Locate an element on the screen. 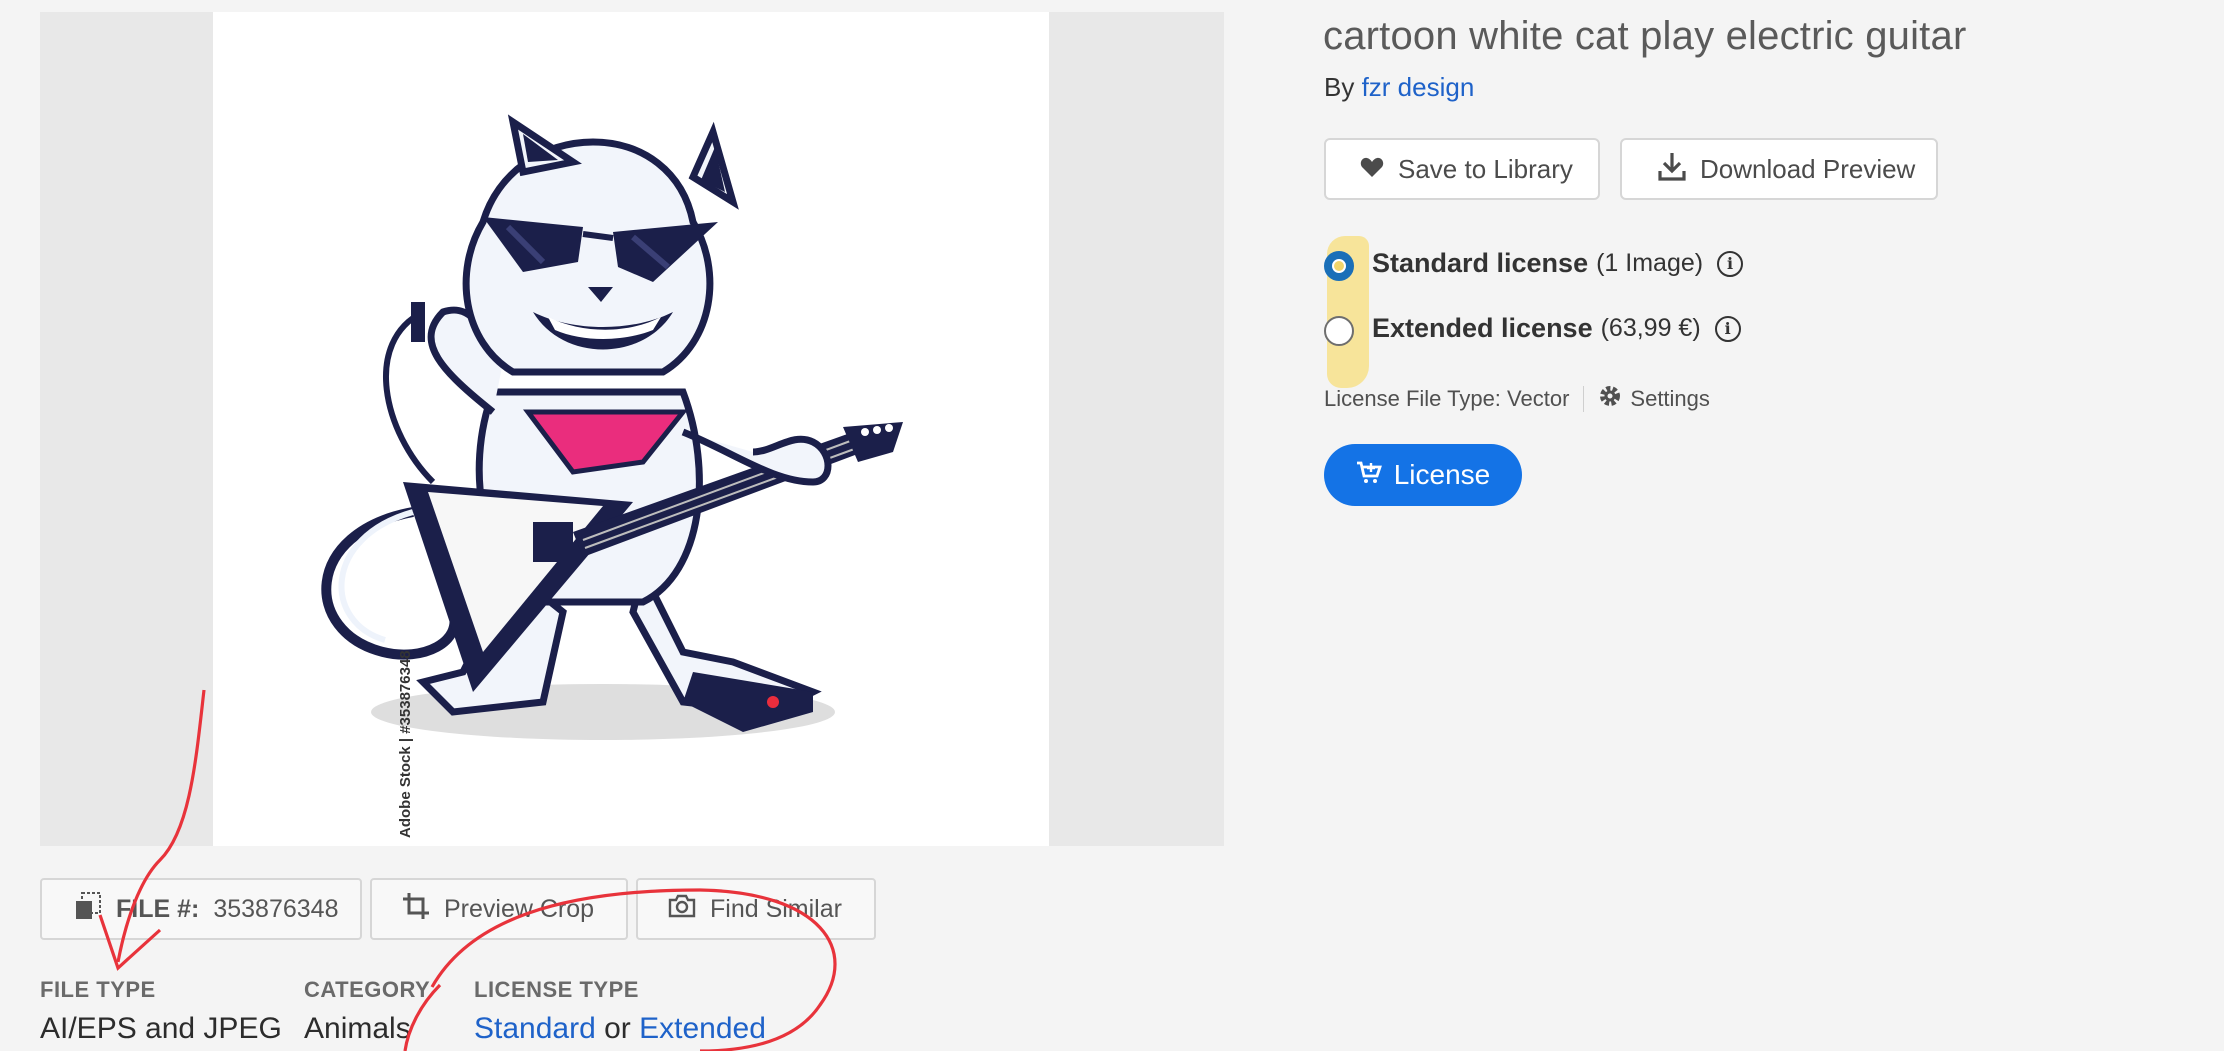  extended-license-radio is located at coordinates (1339, 331).